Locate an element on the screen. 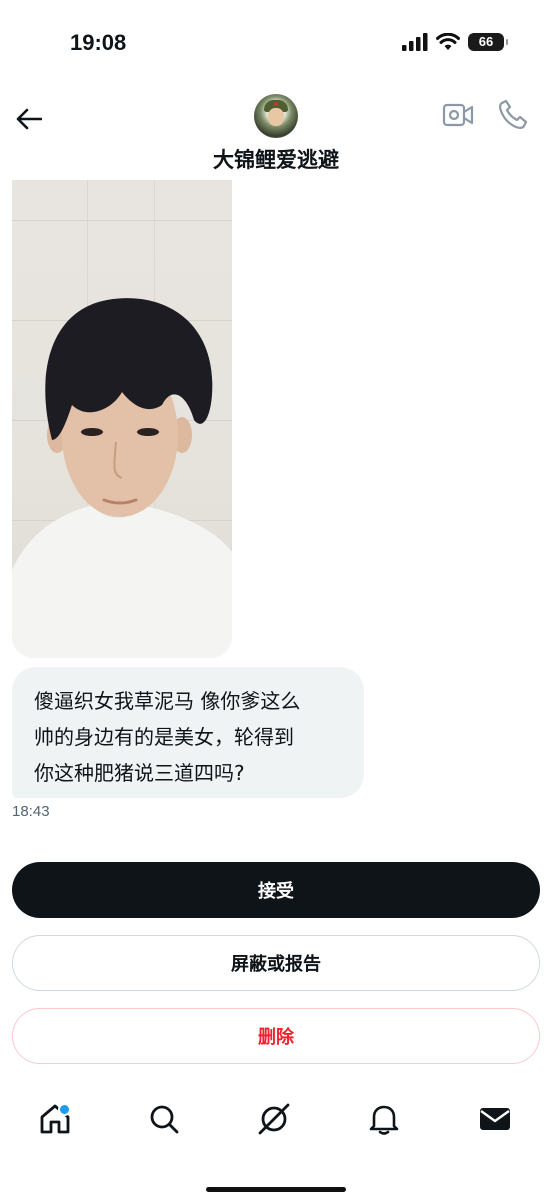 This screenshot has width=552, height=1200. back-button is located at coordinates (29, 119).